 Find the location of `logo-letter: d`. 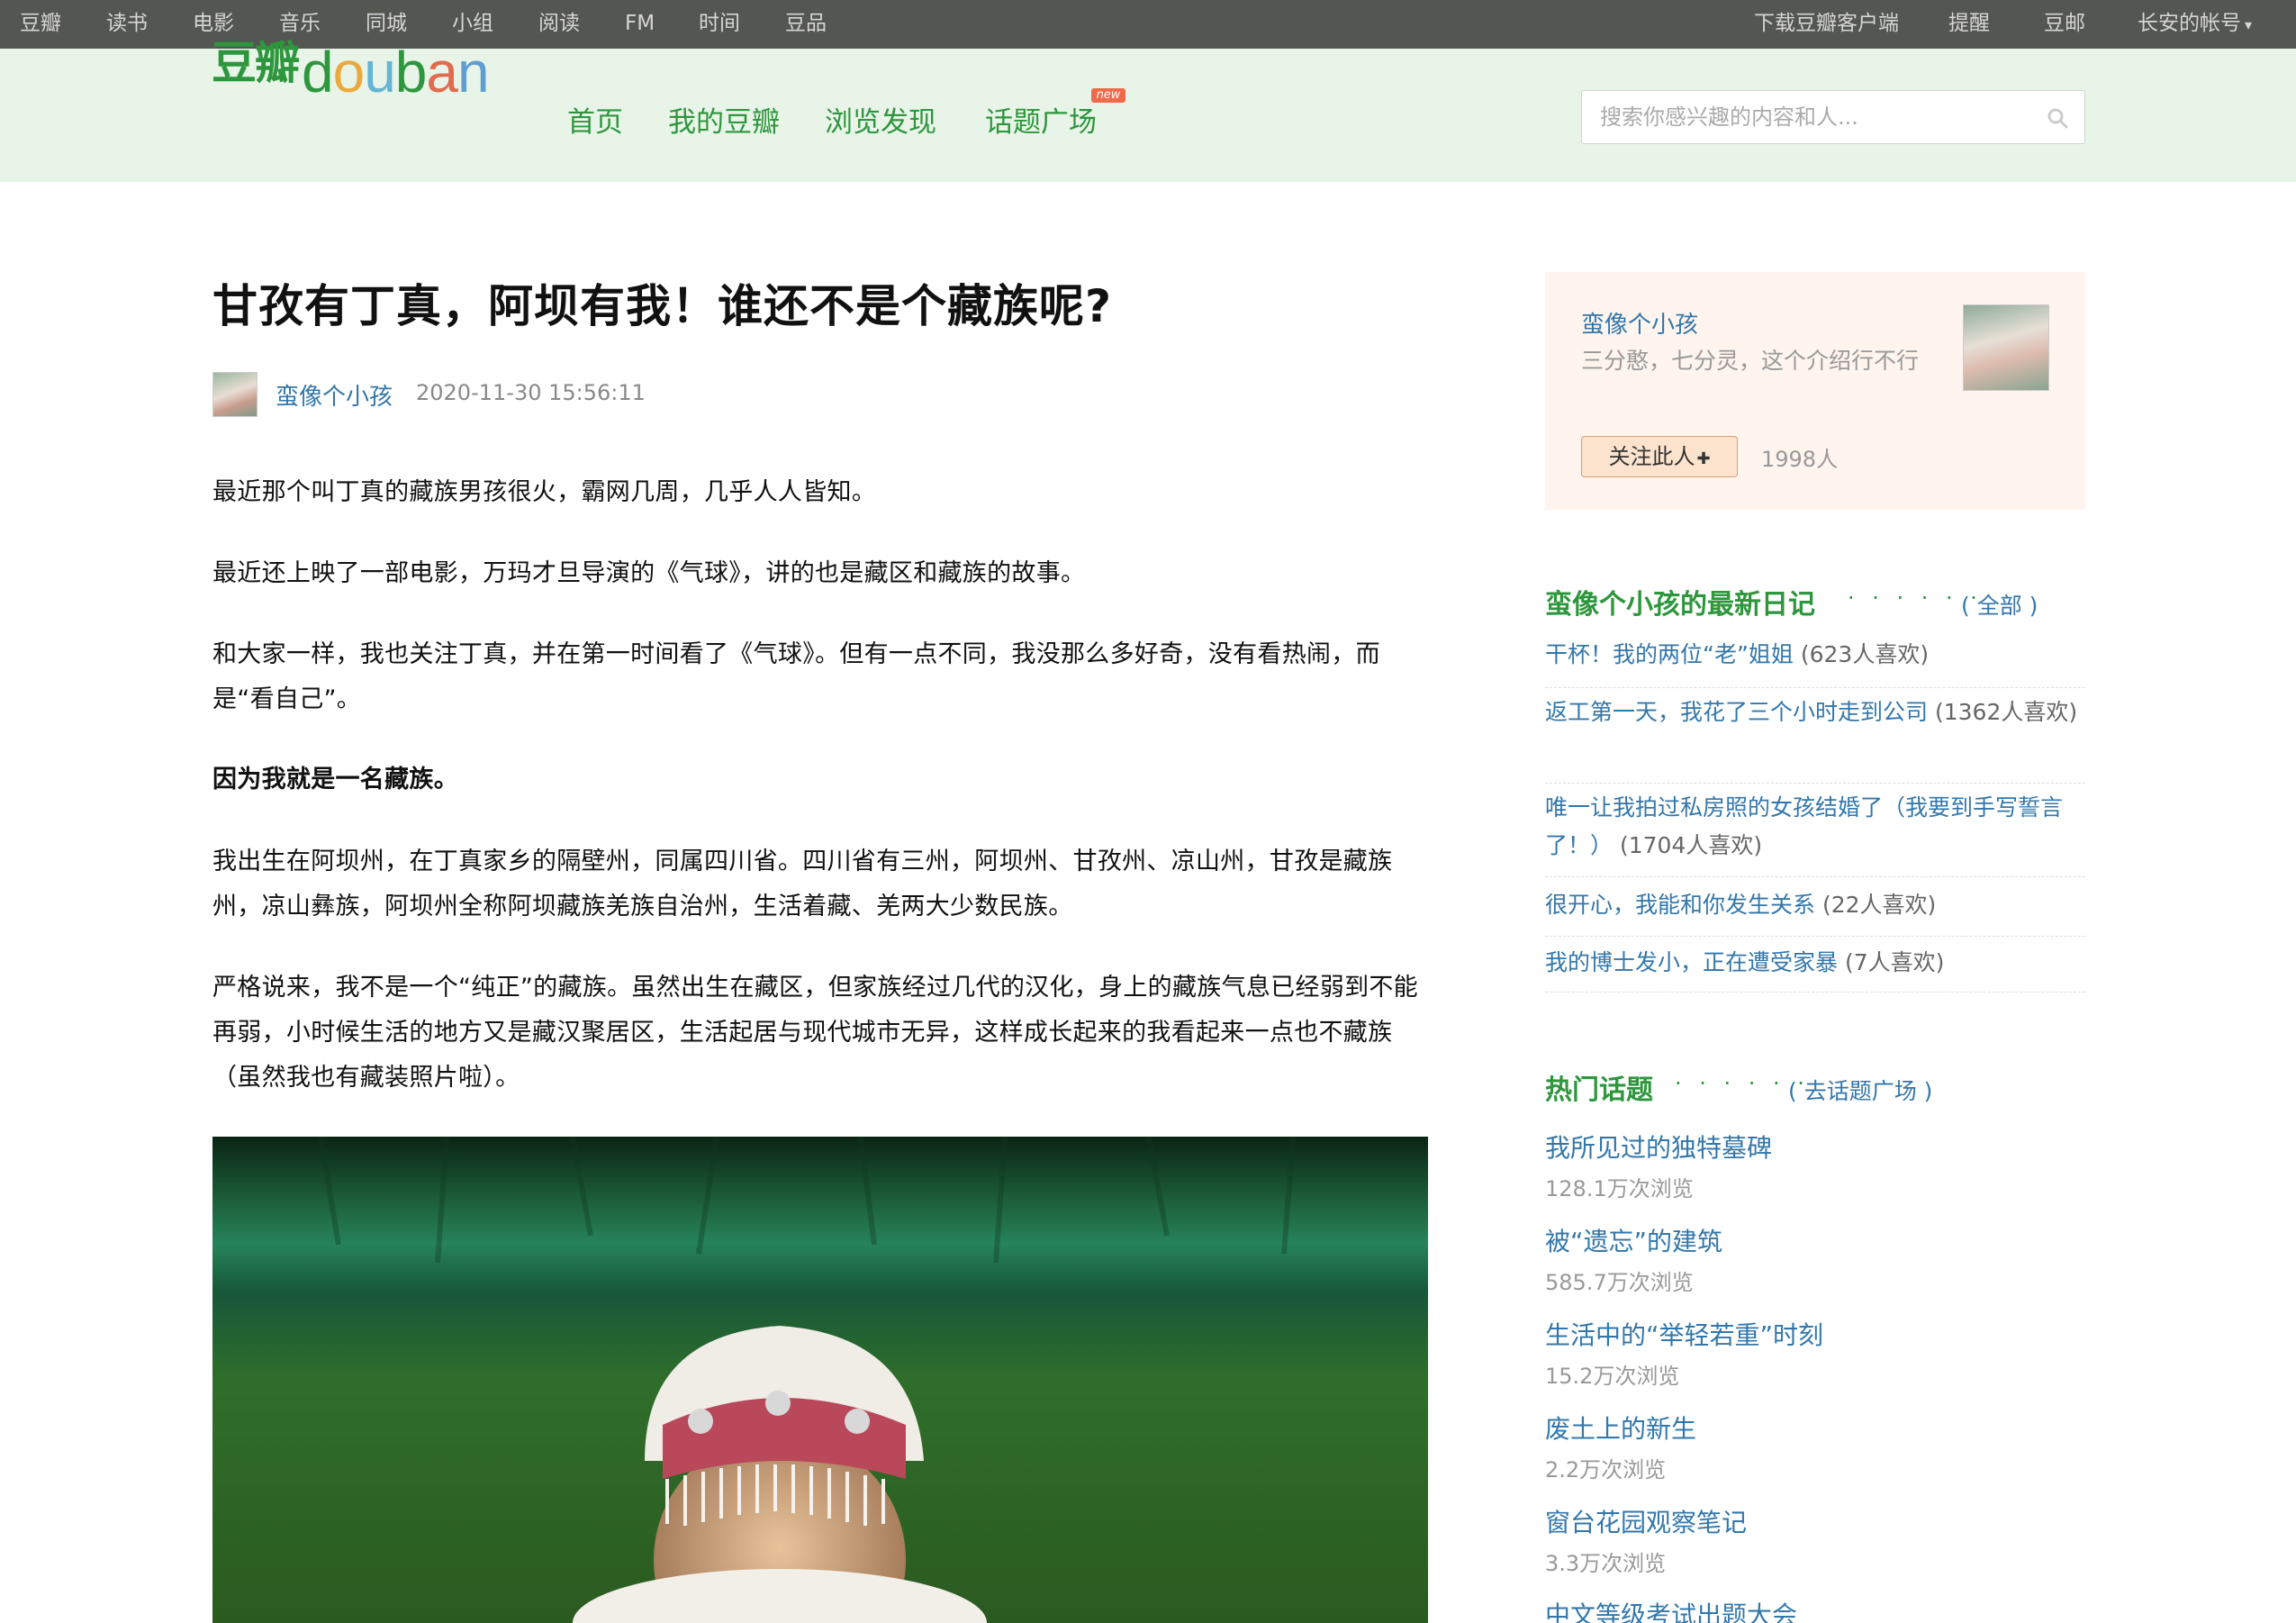

logo-letter: d is located at coordinates (318, 72).